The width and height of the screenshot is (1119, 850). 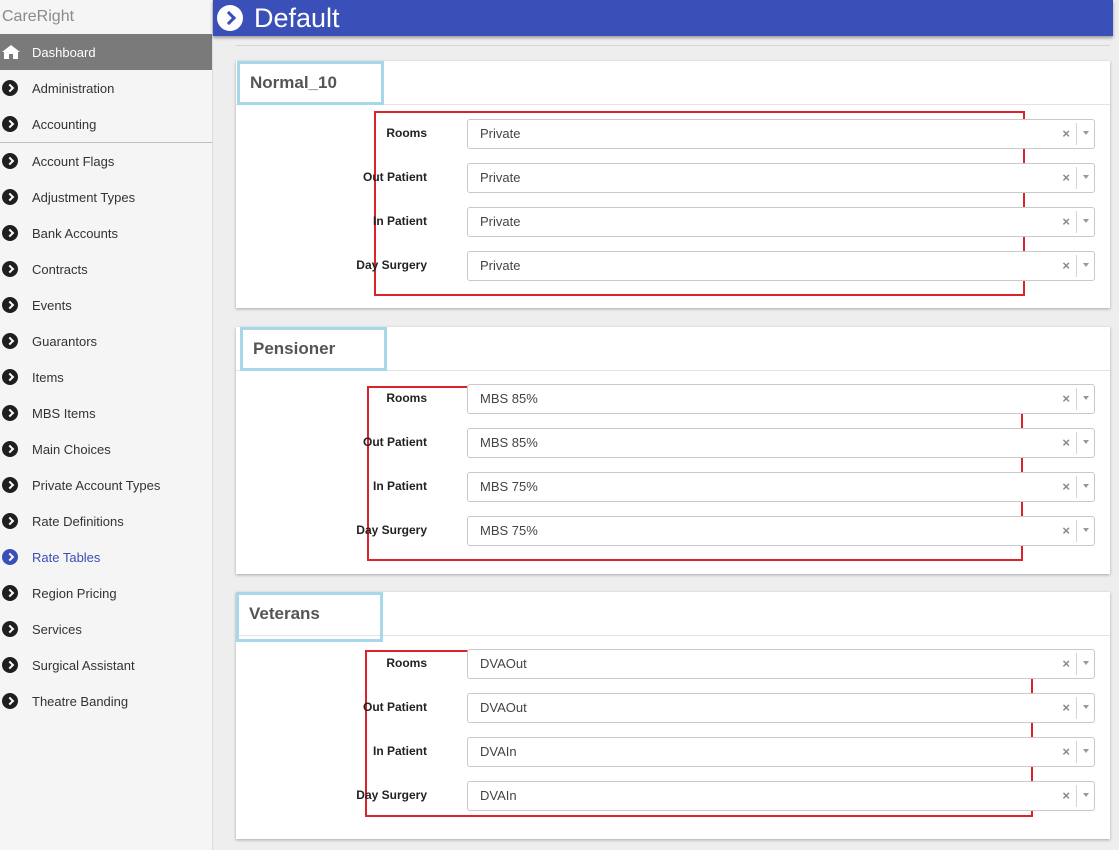 I want to click on sidebar-item-label: Contracts, so click(x=60, y=269).